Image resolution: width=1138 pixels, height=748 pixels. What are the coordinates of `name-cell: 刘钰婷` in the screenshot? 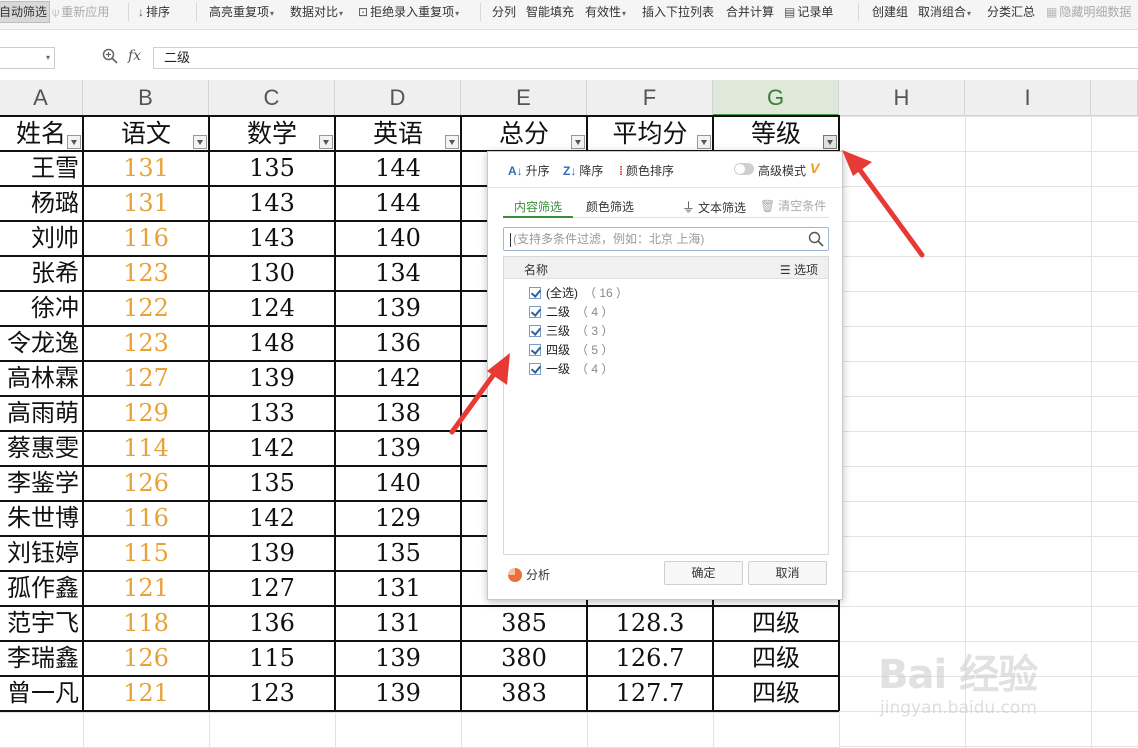 It's located at (41, 553).